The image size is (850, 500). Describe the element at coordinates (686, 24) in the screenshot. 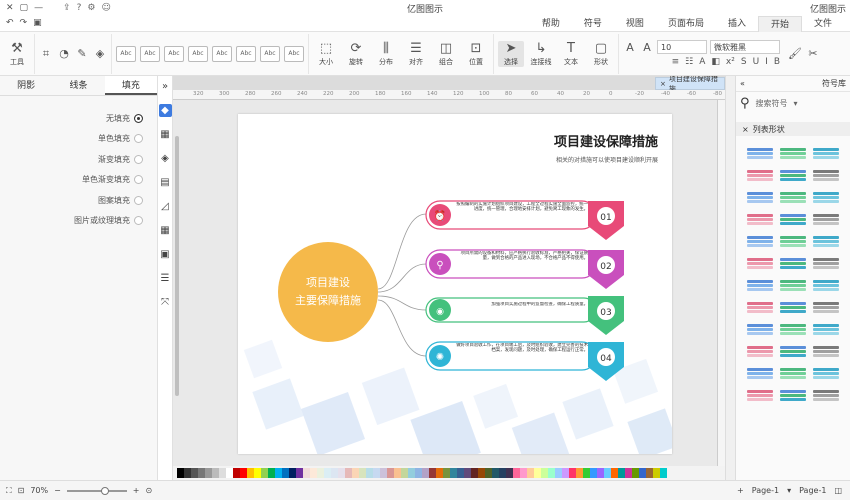

I see `tab-page-layout: 页面布局` at that location.